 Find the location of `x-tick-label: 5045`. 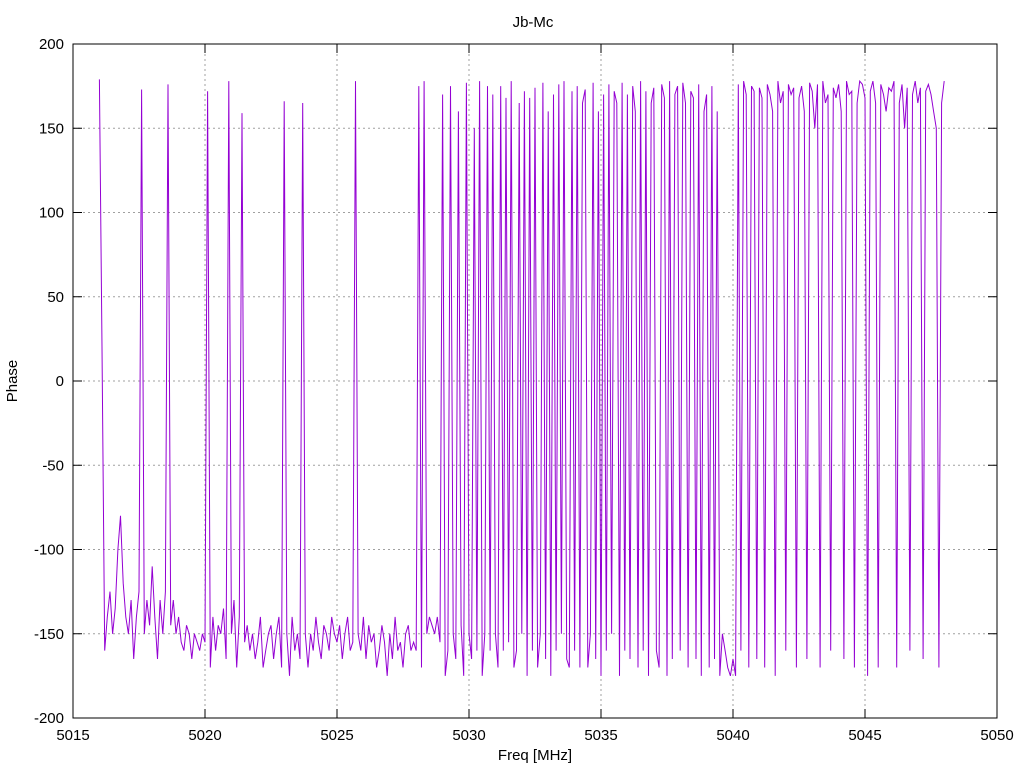

x-tick-label: 5045 is located at coordinates (864, 735).